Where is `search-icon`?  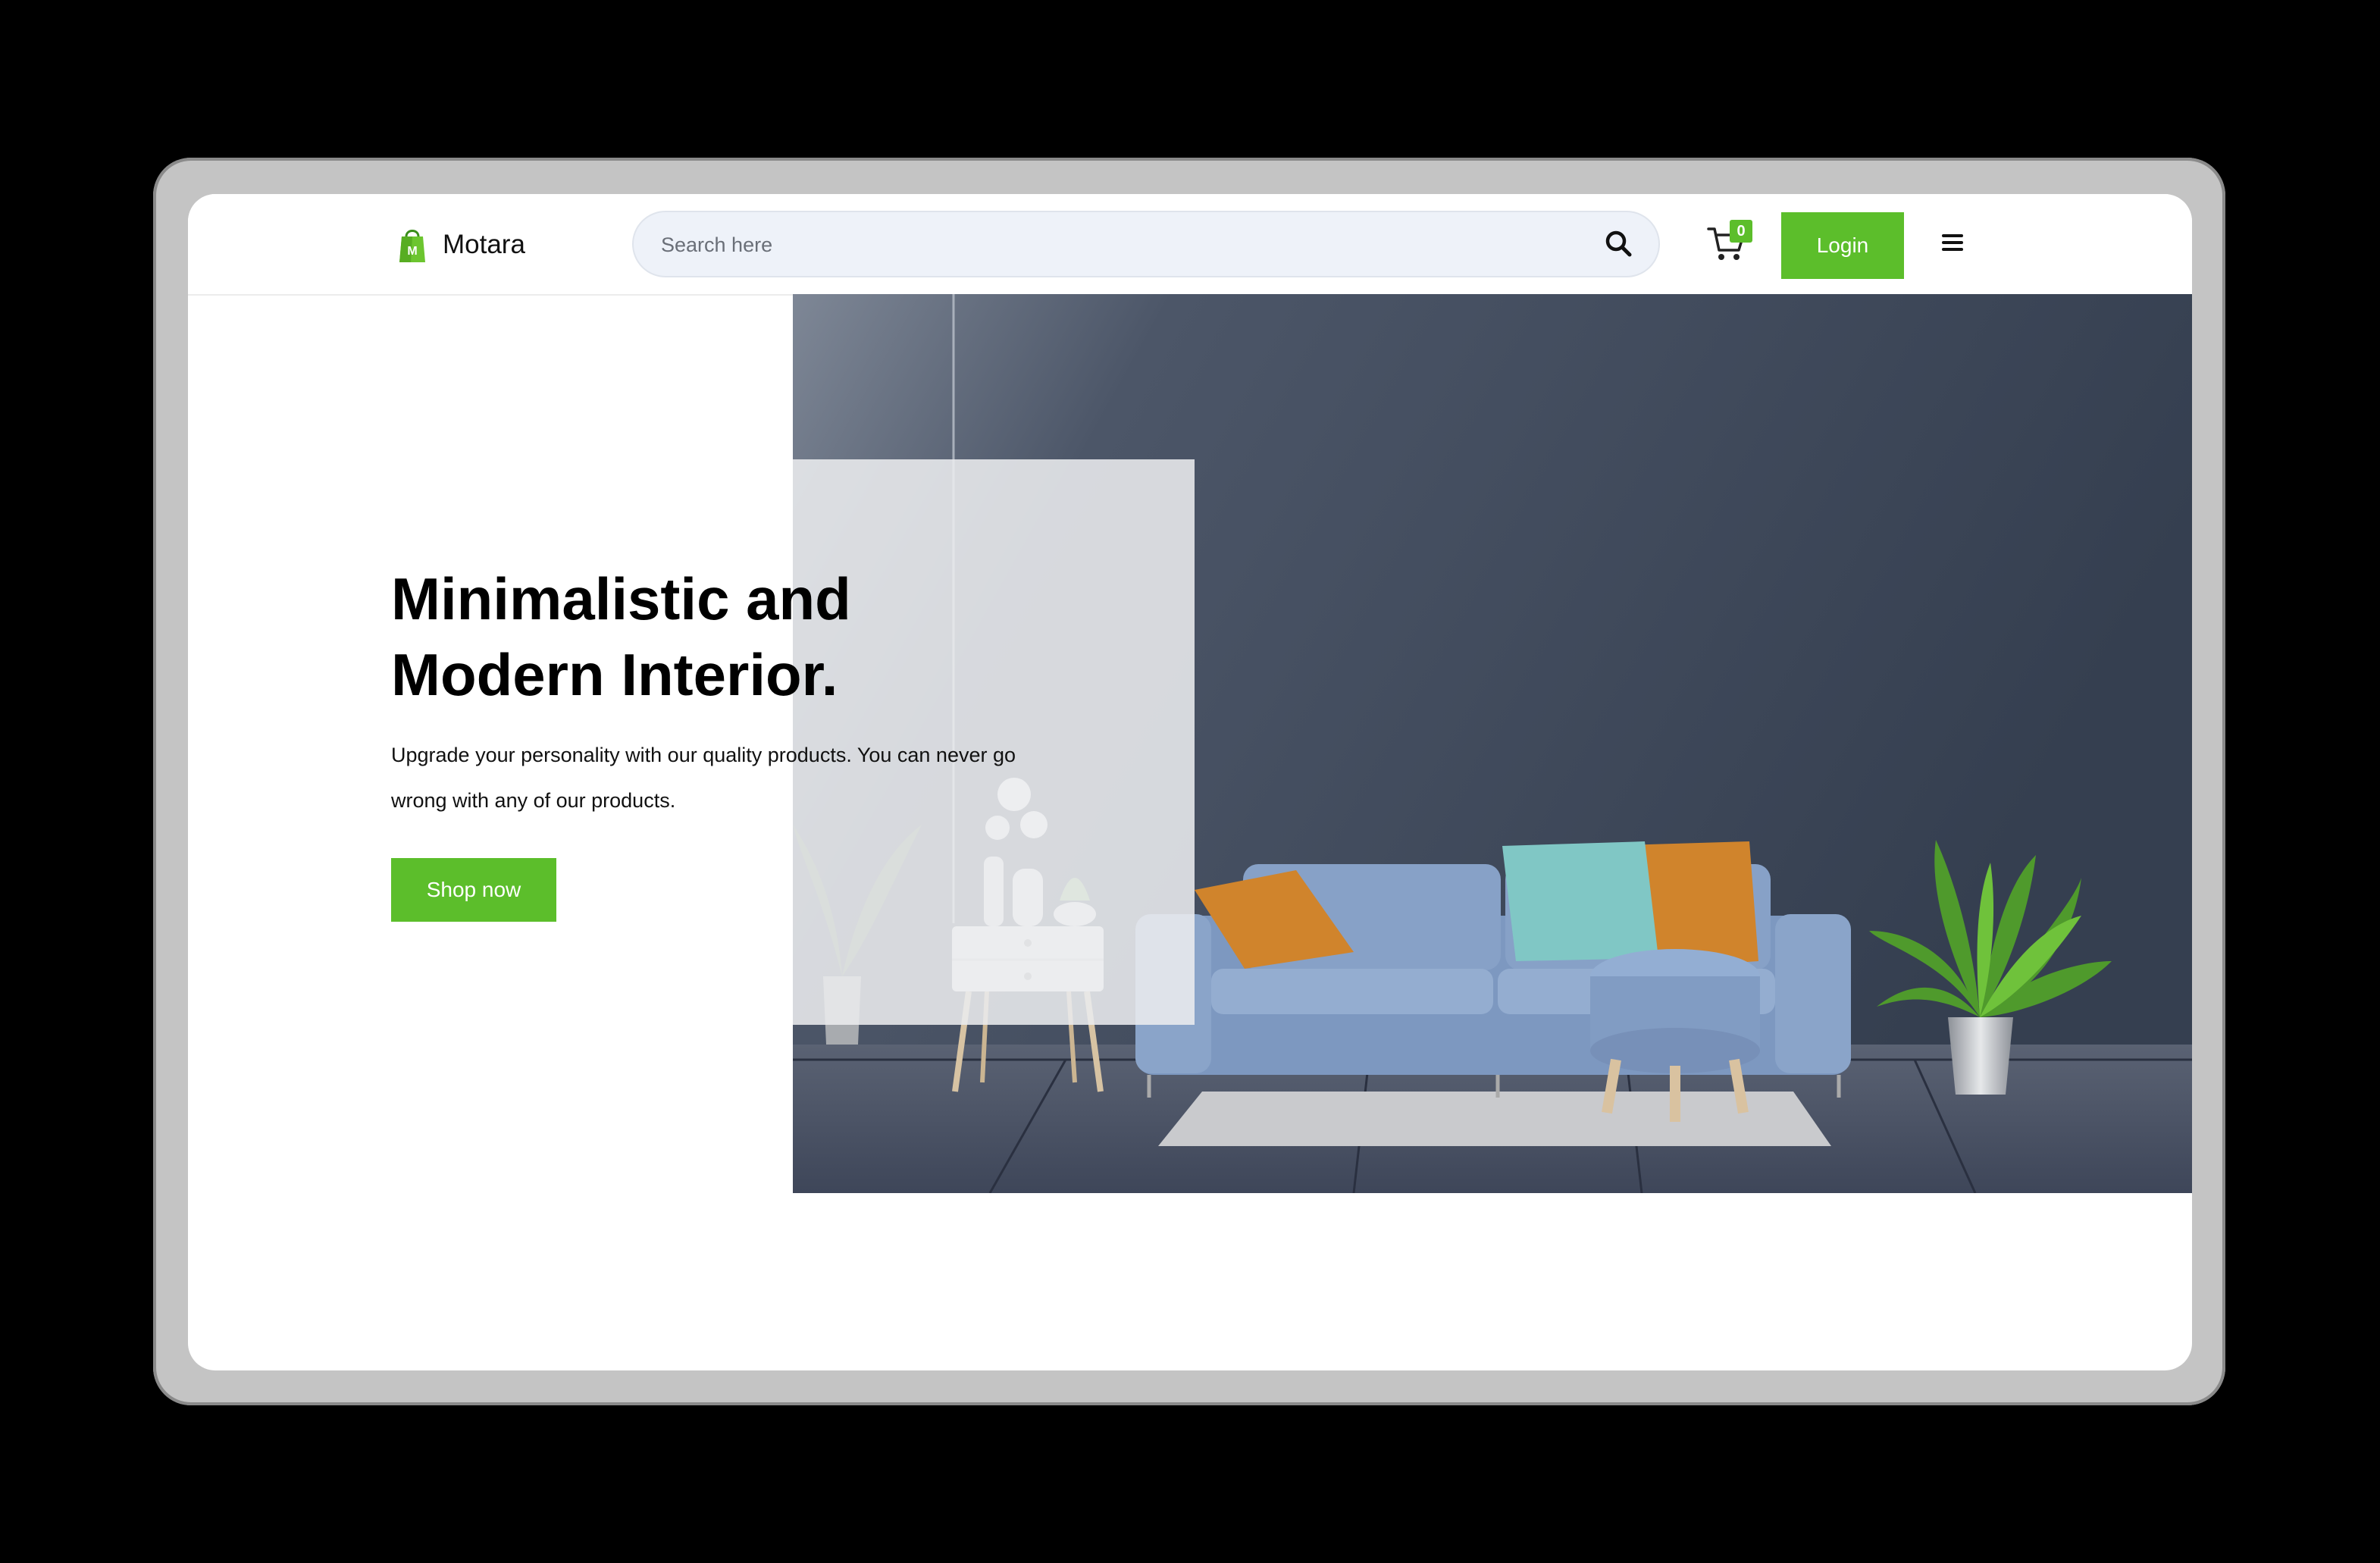 search-icon is located at coordinates (1619, 244).